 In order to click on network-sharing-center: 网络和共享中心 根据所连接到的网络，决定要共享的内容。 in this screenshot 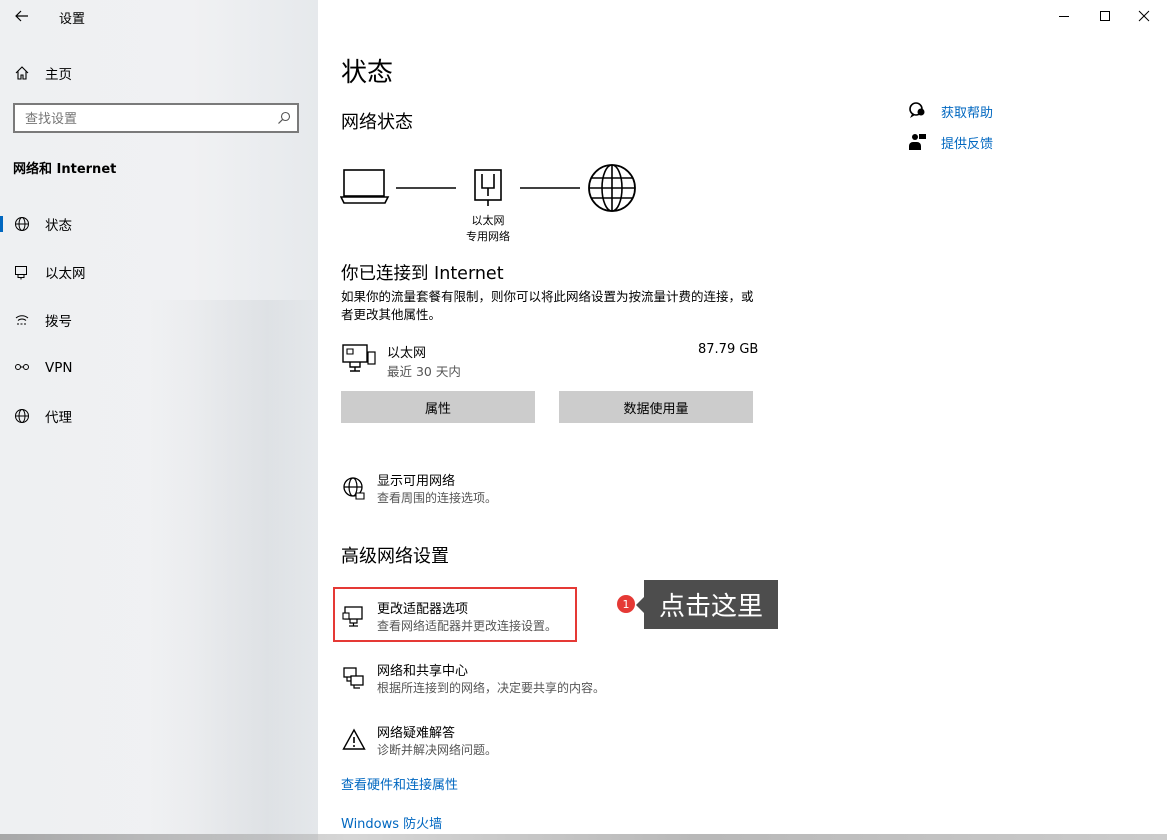, I will do `click(550, 682)`.